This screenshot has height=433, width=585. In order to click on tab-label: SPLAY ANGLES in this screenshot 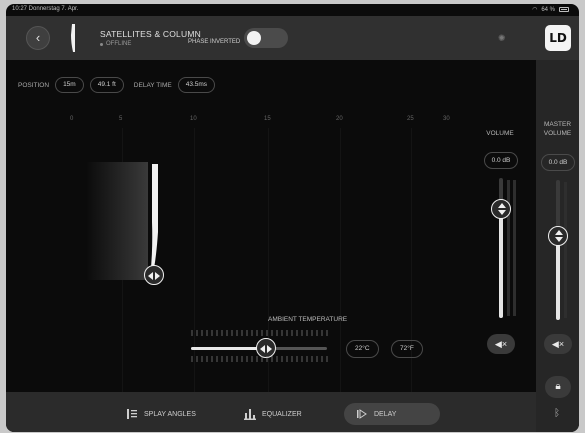, I will do `click(170, 414)`.